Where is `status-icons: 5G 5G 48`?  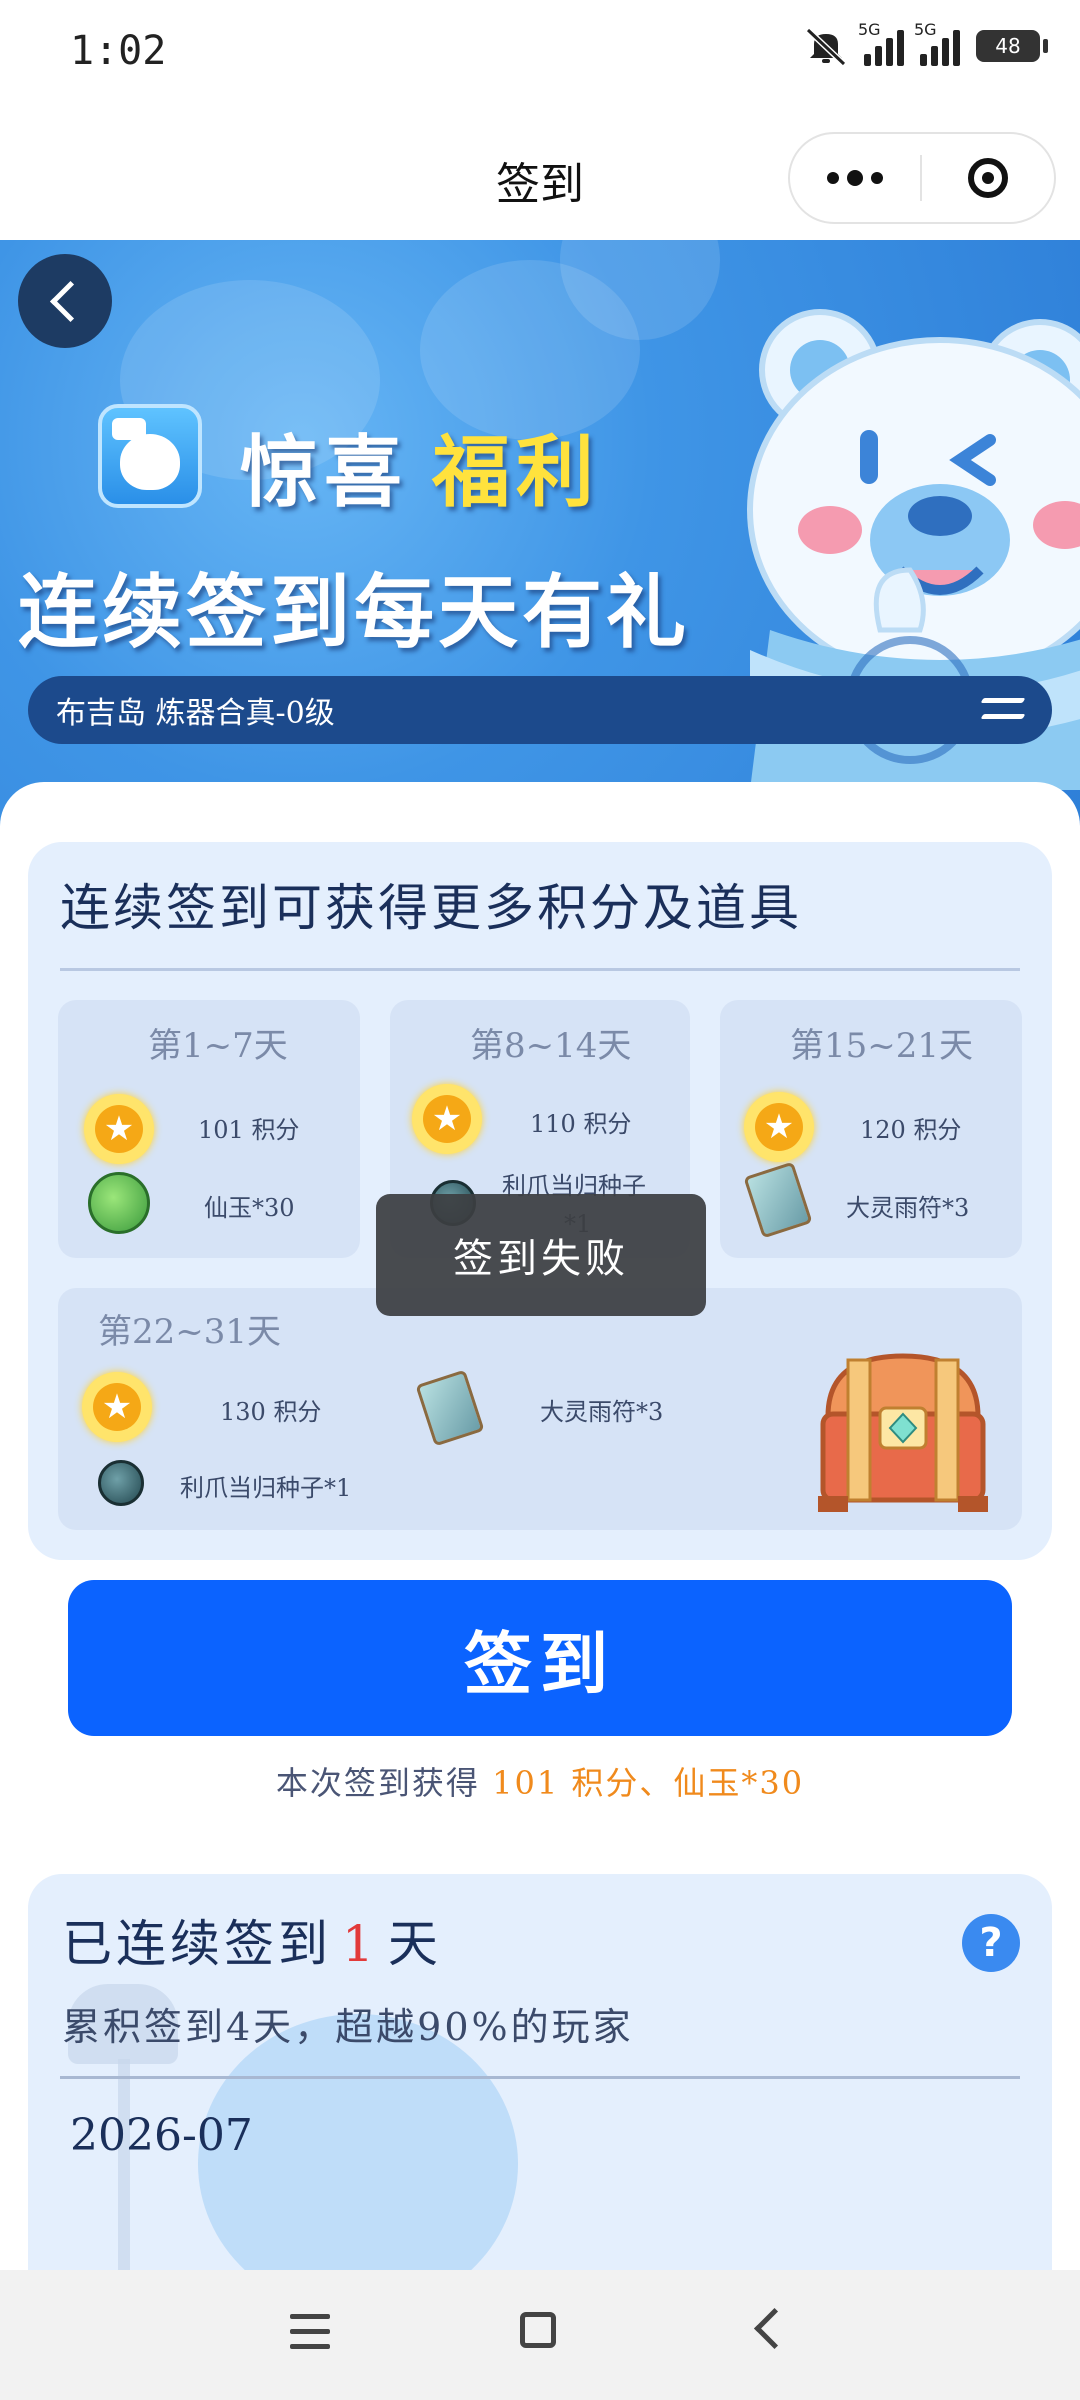
status-icons: 5G 5G 48 is located at coordinates (926, 43).